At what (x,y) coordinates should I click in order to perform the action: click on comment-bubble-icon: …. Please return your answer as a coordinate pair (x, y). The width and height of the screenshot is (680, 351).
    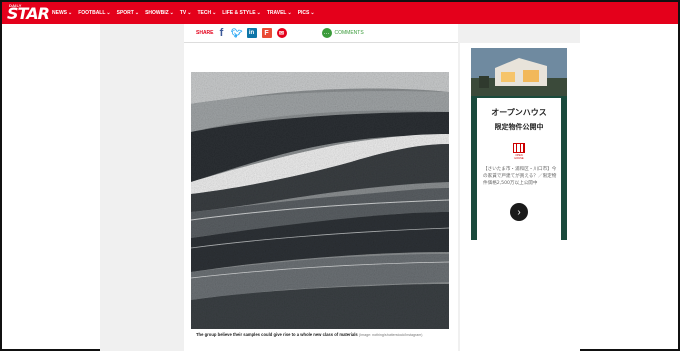
    Looking at the image, I should click on (326, 33).